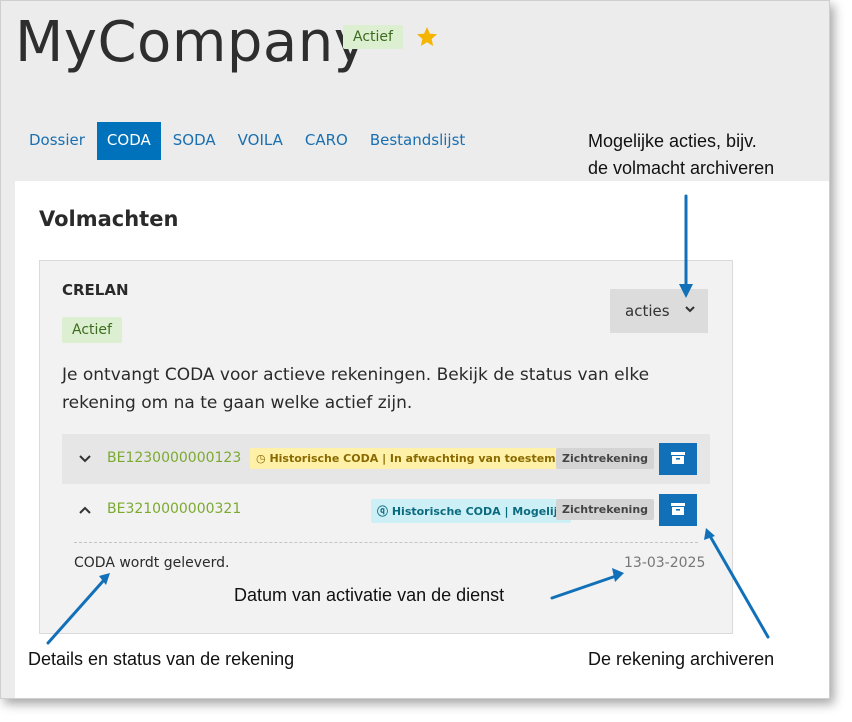  What do you see at coordinates (57, 141) in the screenshot?
I see `tab-dossier: Dossier` at bounding box center [57, 141].